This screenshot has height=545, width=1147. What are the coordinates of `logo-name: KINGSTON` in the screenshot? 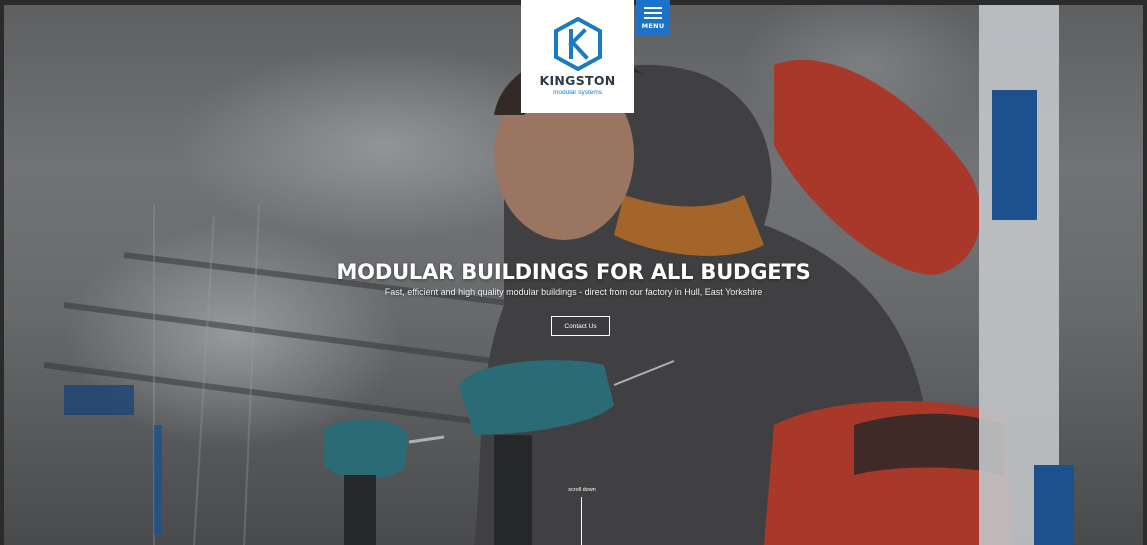 It's located at (577, 80).